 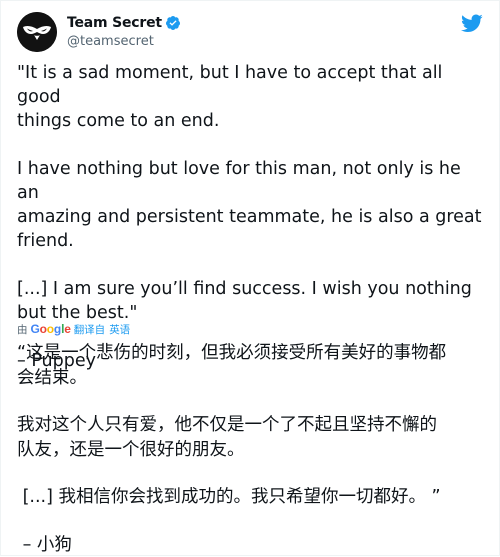 I want to click on translated-paragraph-1: “这是一个悲伤的时刻，但我必须接受所有美好的事物都 会结束。, so click(x=253, y=365).